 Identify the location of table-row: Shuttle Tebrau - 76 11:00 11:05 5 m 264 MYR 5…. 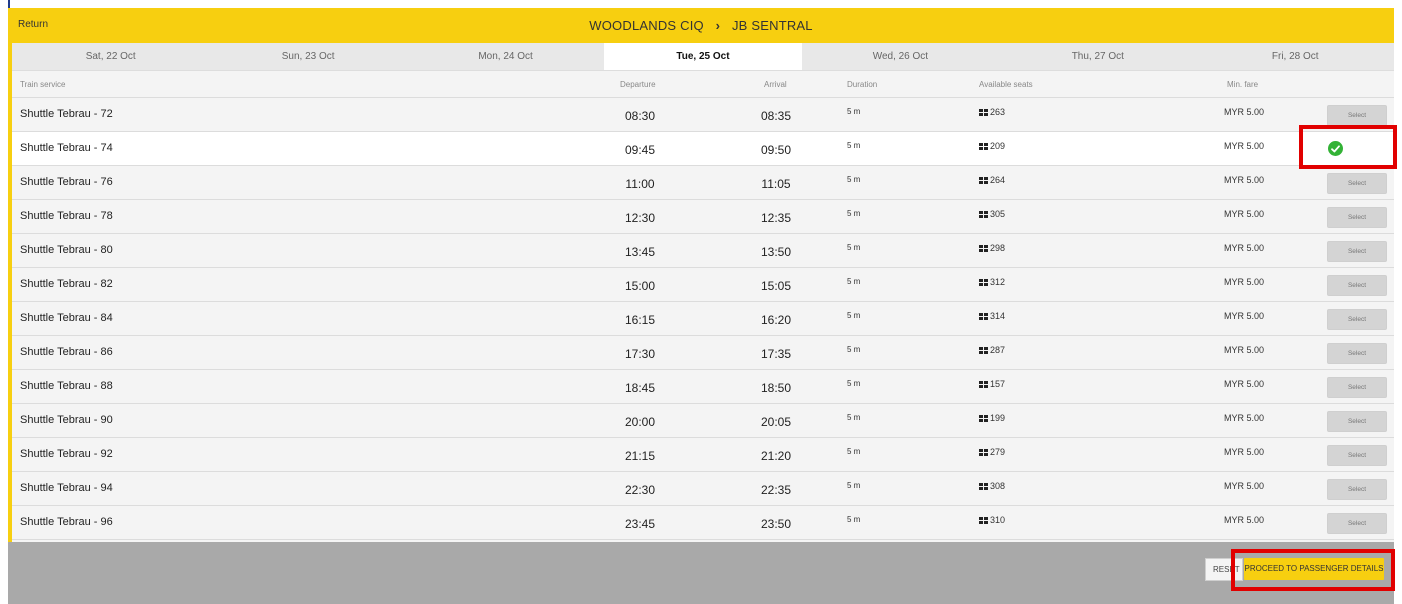
(703, 183).